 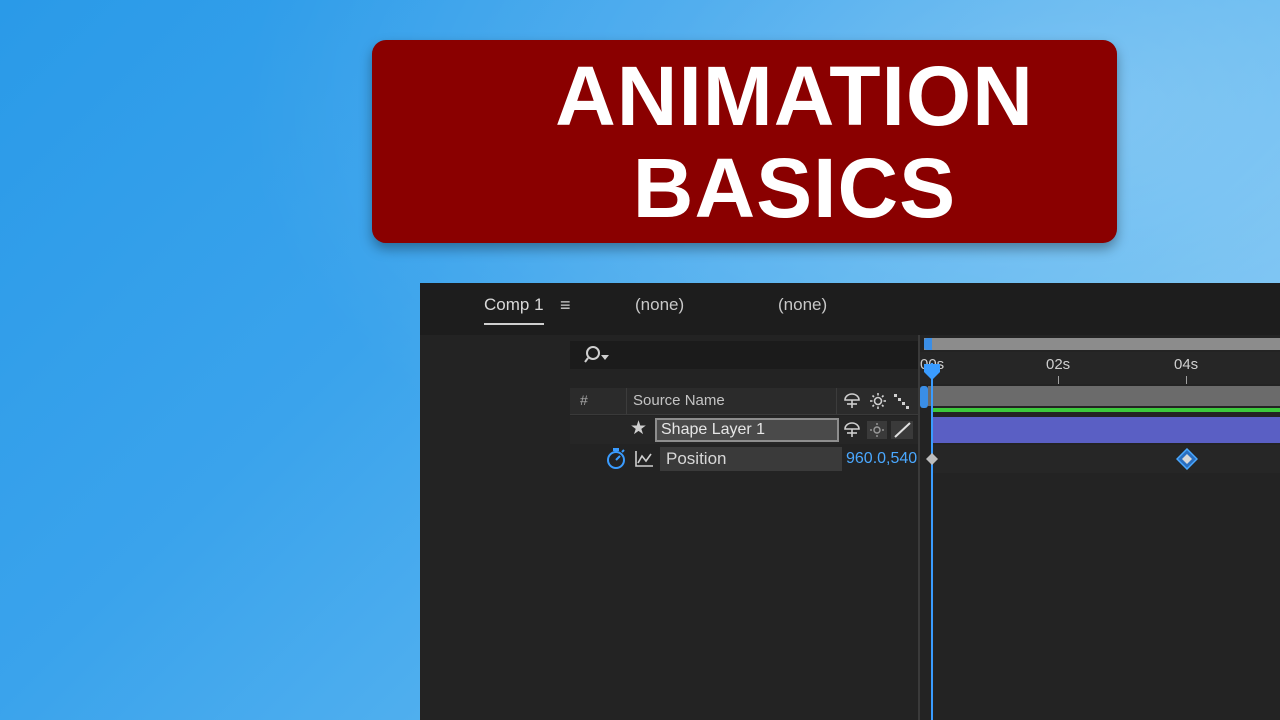 What do you see at coordinates (679, 400) in the screenshot?
I see `column-source-name: Source Name` at bounding box center [679, 400].